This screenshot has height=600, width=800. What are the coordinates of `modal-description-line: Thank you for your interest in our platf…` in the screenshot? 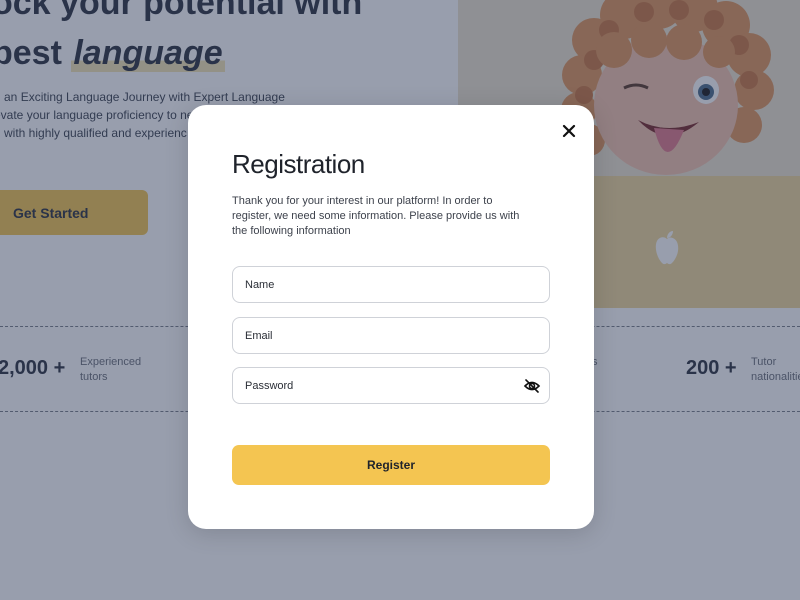 It's located at (362, 201).